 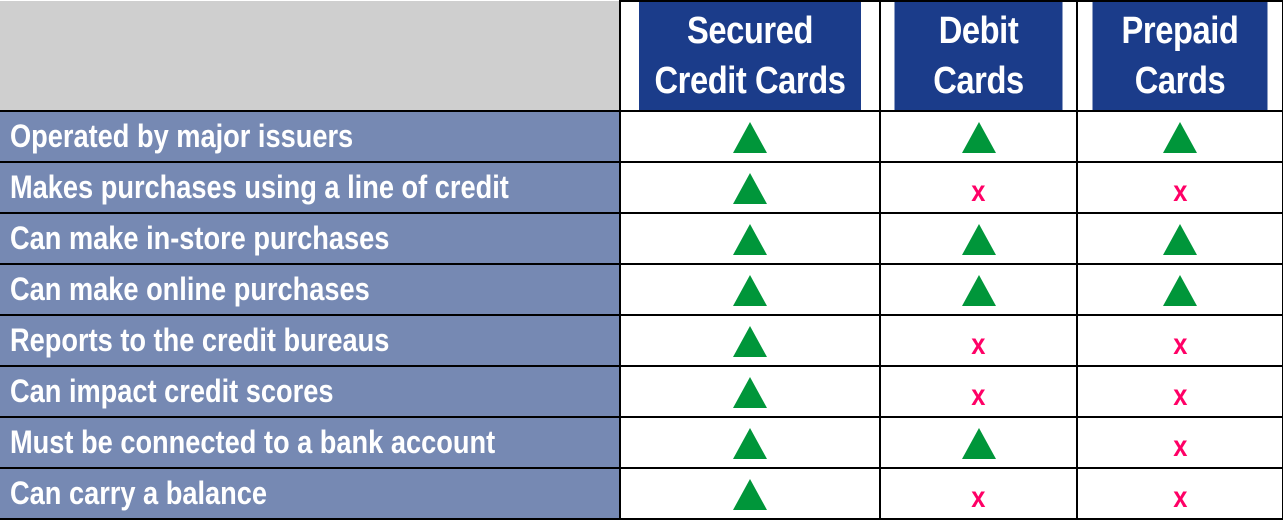 I want to click on table-row: Can impact credit scores x x, so click(x=641, y=391).